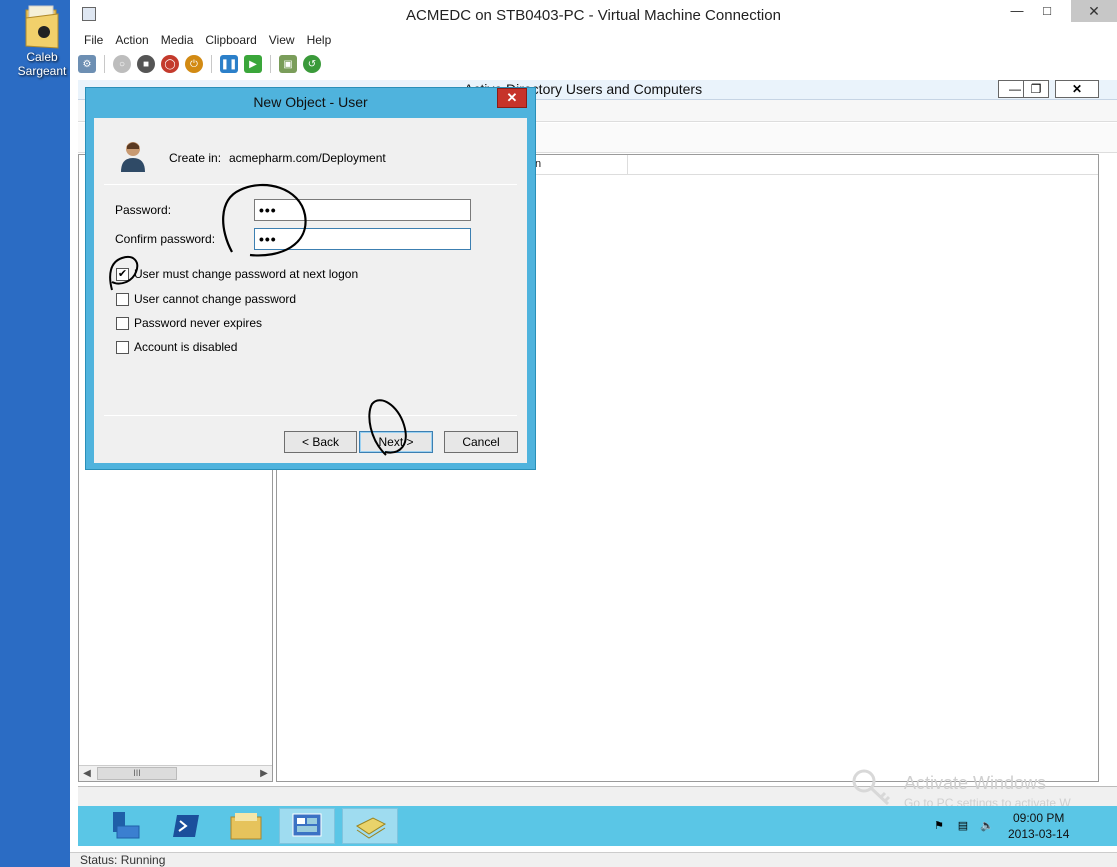 This screenshot has width=1117, height=867. What do you see at coordinates (143, 210) in the screenshot?
I see `password-label: Password:` at bounding box center [143, 210].